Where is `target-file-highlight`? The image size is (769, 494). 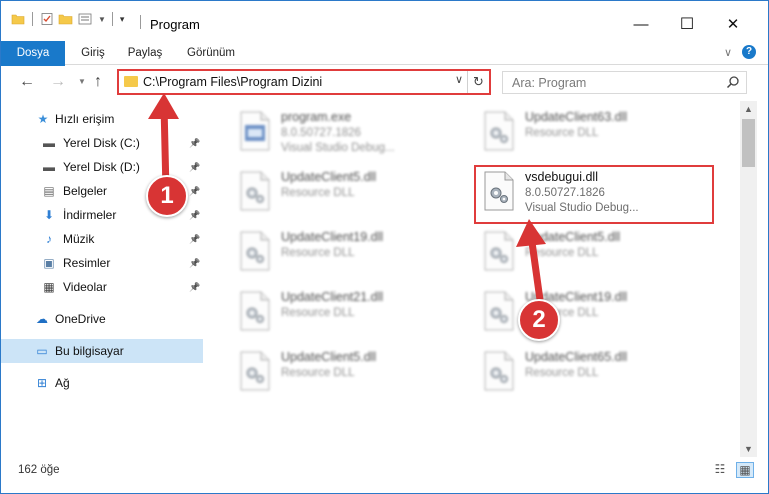
target-file-highlight is located at coordinates (594, 194).